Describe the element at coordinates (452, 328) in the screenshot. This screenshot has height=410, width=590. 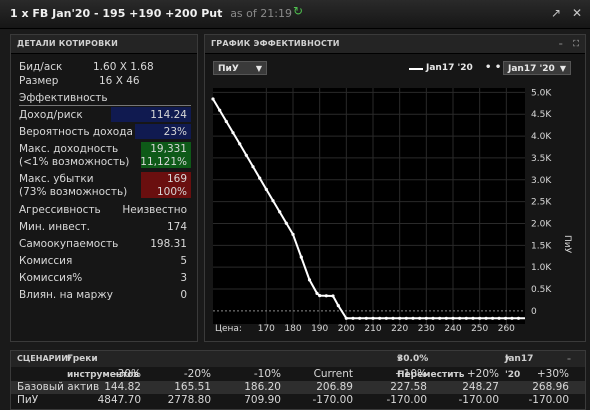
I see `x-tick-label: 240` at that location.